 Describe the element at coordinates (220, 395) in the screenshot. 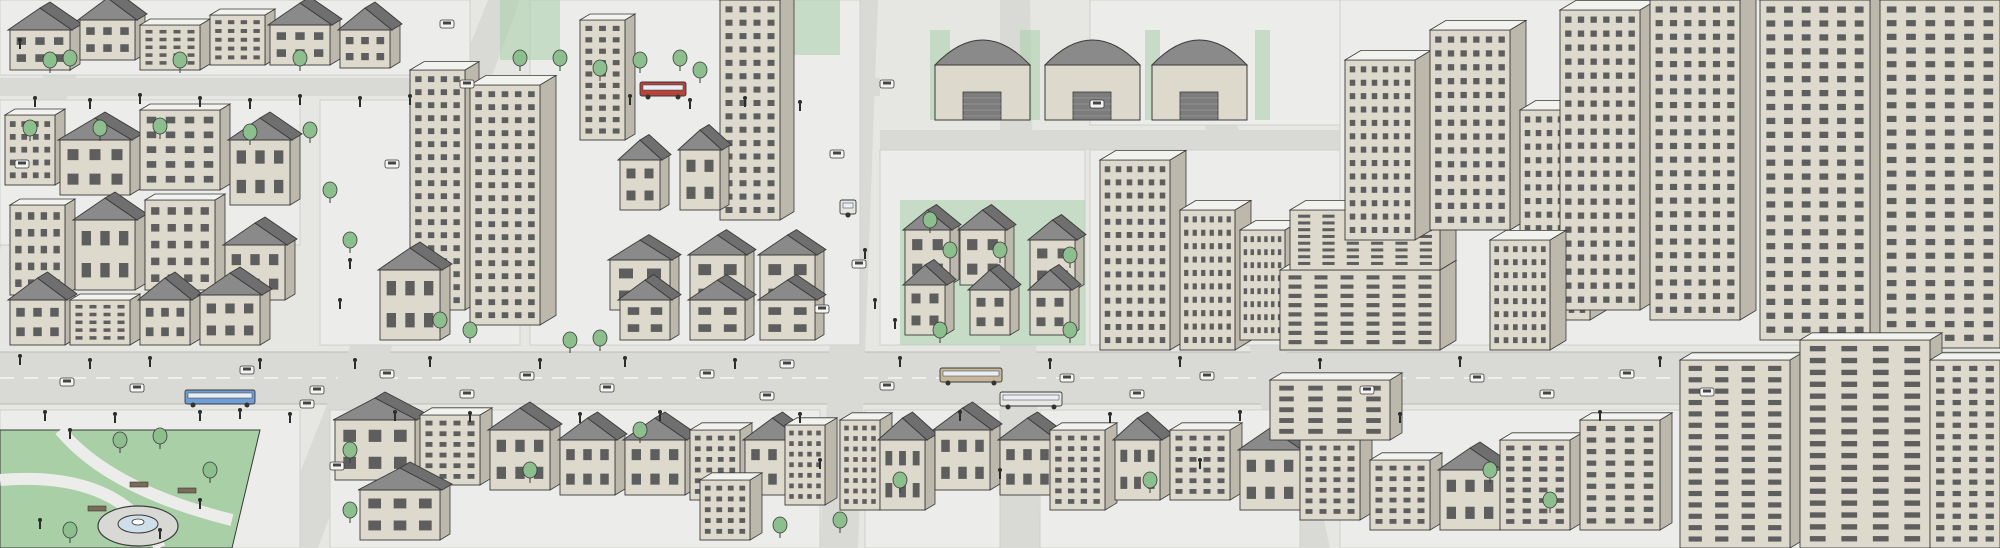

I see `bus-windows` at that location.